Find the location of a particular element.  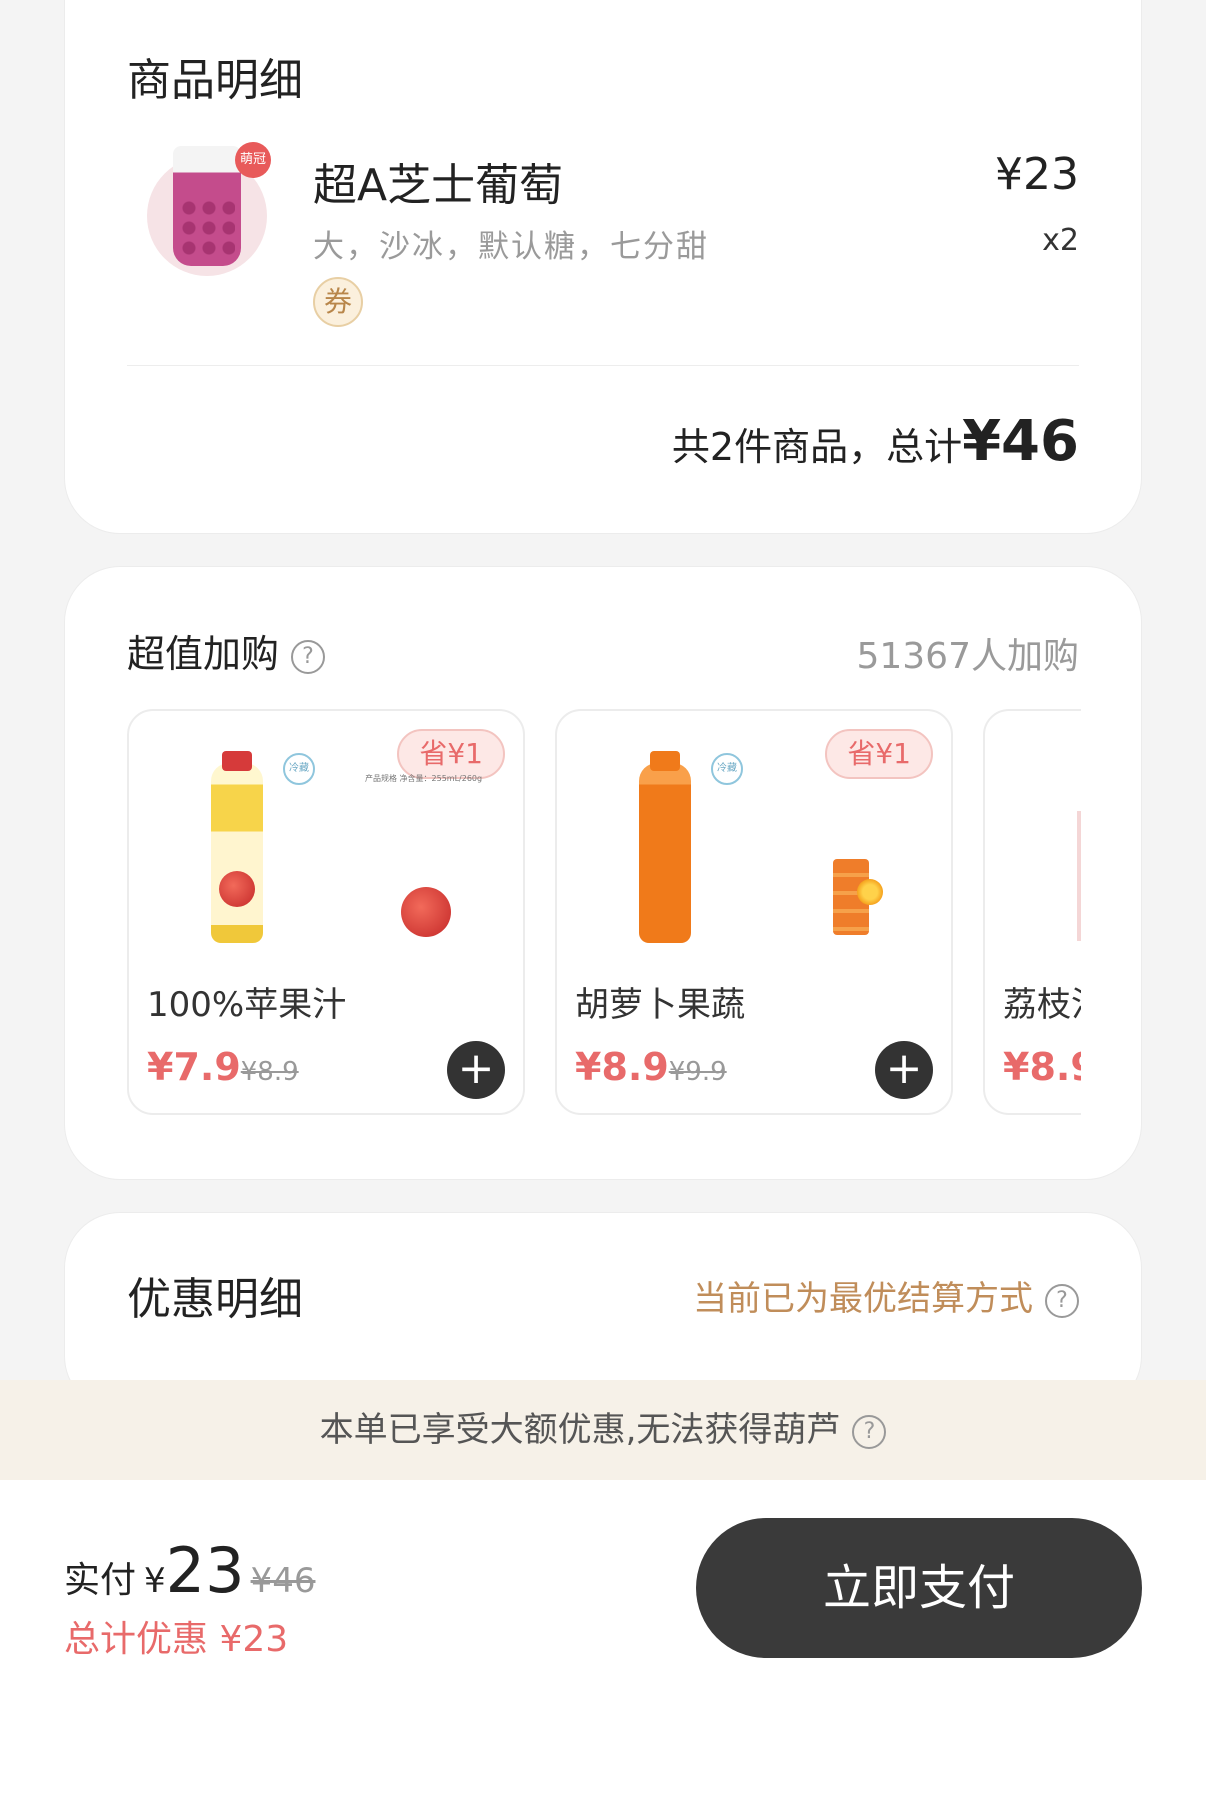

price-now: ¥7.9 is located at coordinates (194, 1067).